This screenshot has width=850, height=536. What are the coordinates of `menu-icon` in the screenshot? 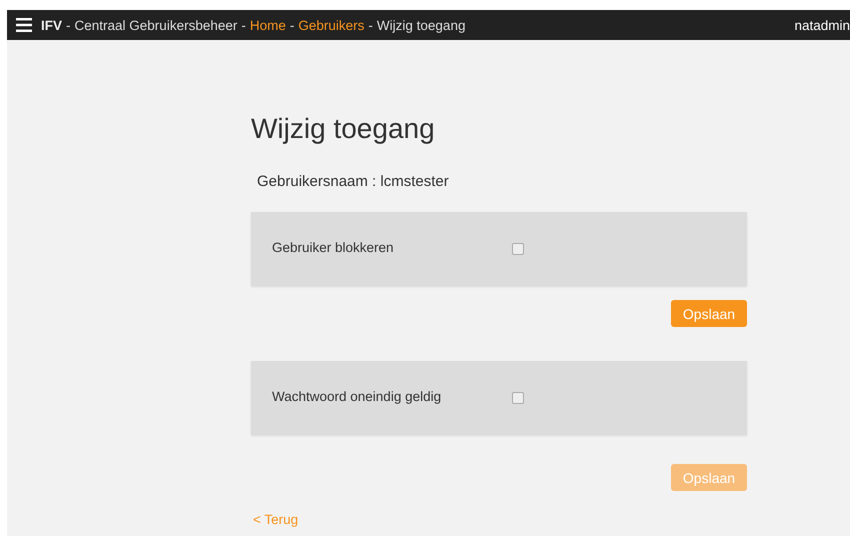 It's located at (24, 25).